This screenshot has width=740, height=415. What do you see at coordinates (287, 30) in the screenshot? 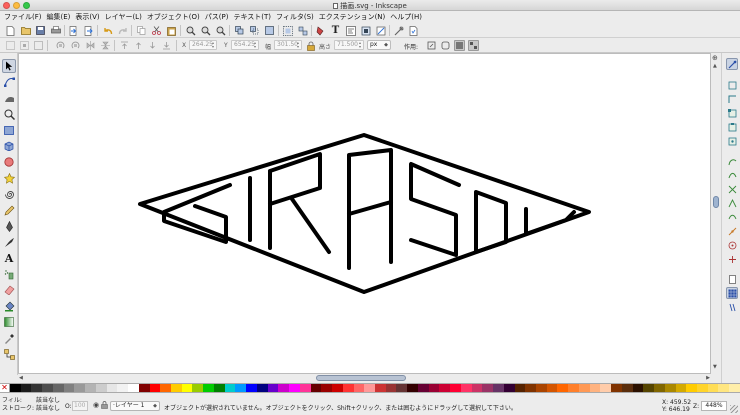
I see `group-icon` at bounding box center [287, 30].